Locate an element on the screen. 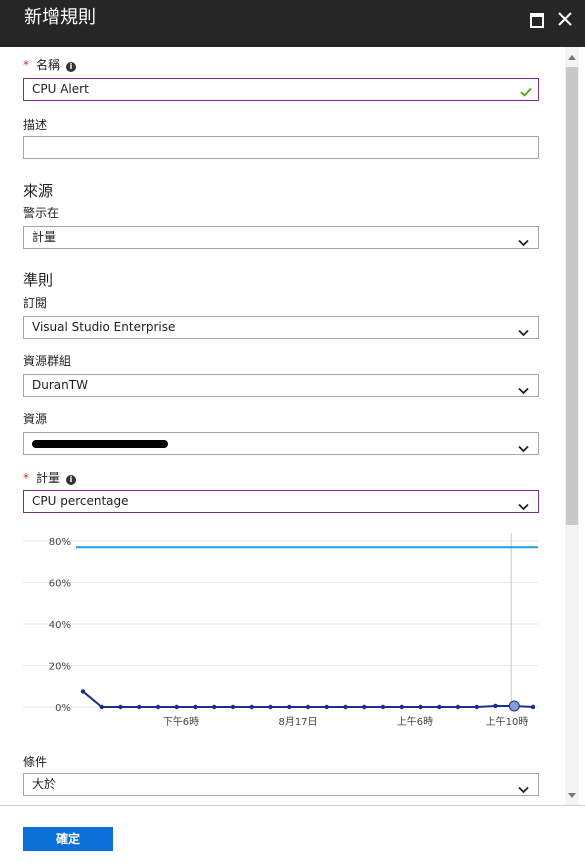 The width and height of the screenshot is (585, 863). resource-group-dropdown: DuranTW is located at coordinates (281, 385).